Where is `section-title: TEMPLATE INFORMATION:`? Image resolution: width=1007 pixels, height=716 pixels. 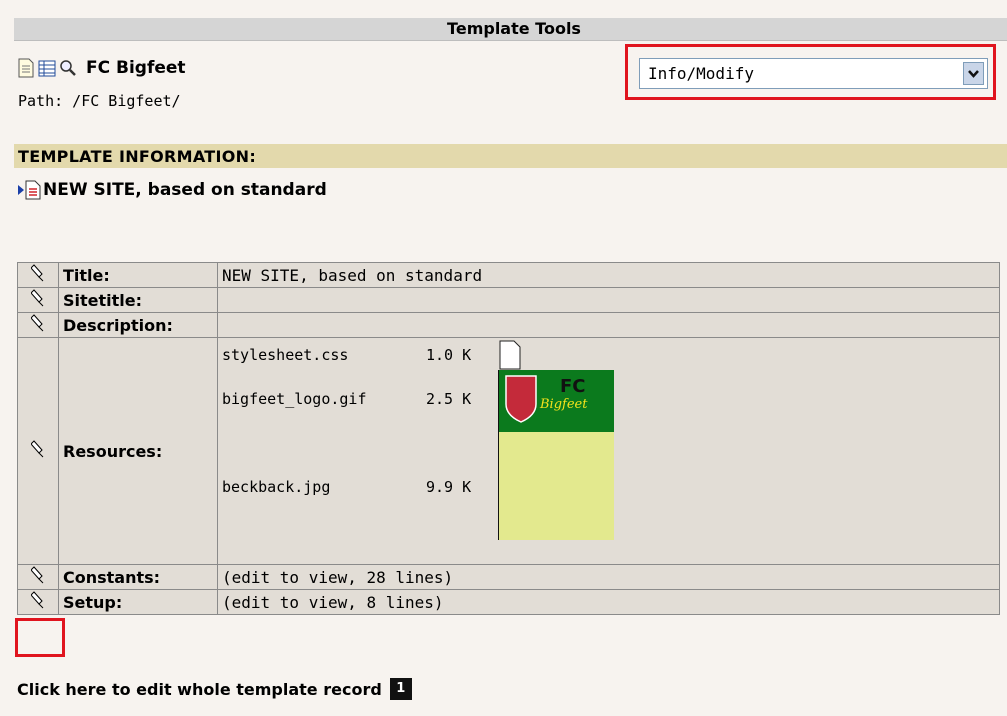 section-title: TEMPLATE INFORMATION: is located at coordinates (510, 156).